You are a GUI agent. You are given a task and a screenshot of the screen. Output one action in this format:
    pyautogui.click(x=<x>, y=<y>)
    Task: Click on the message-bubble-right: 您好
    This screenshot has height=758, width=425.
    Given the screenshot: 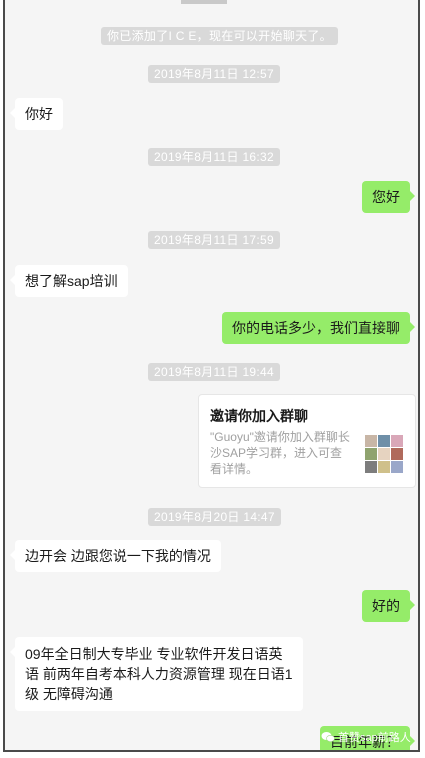 What is the action you would take?
    pyautogui.click(x=388, y=197)
    